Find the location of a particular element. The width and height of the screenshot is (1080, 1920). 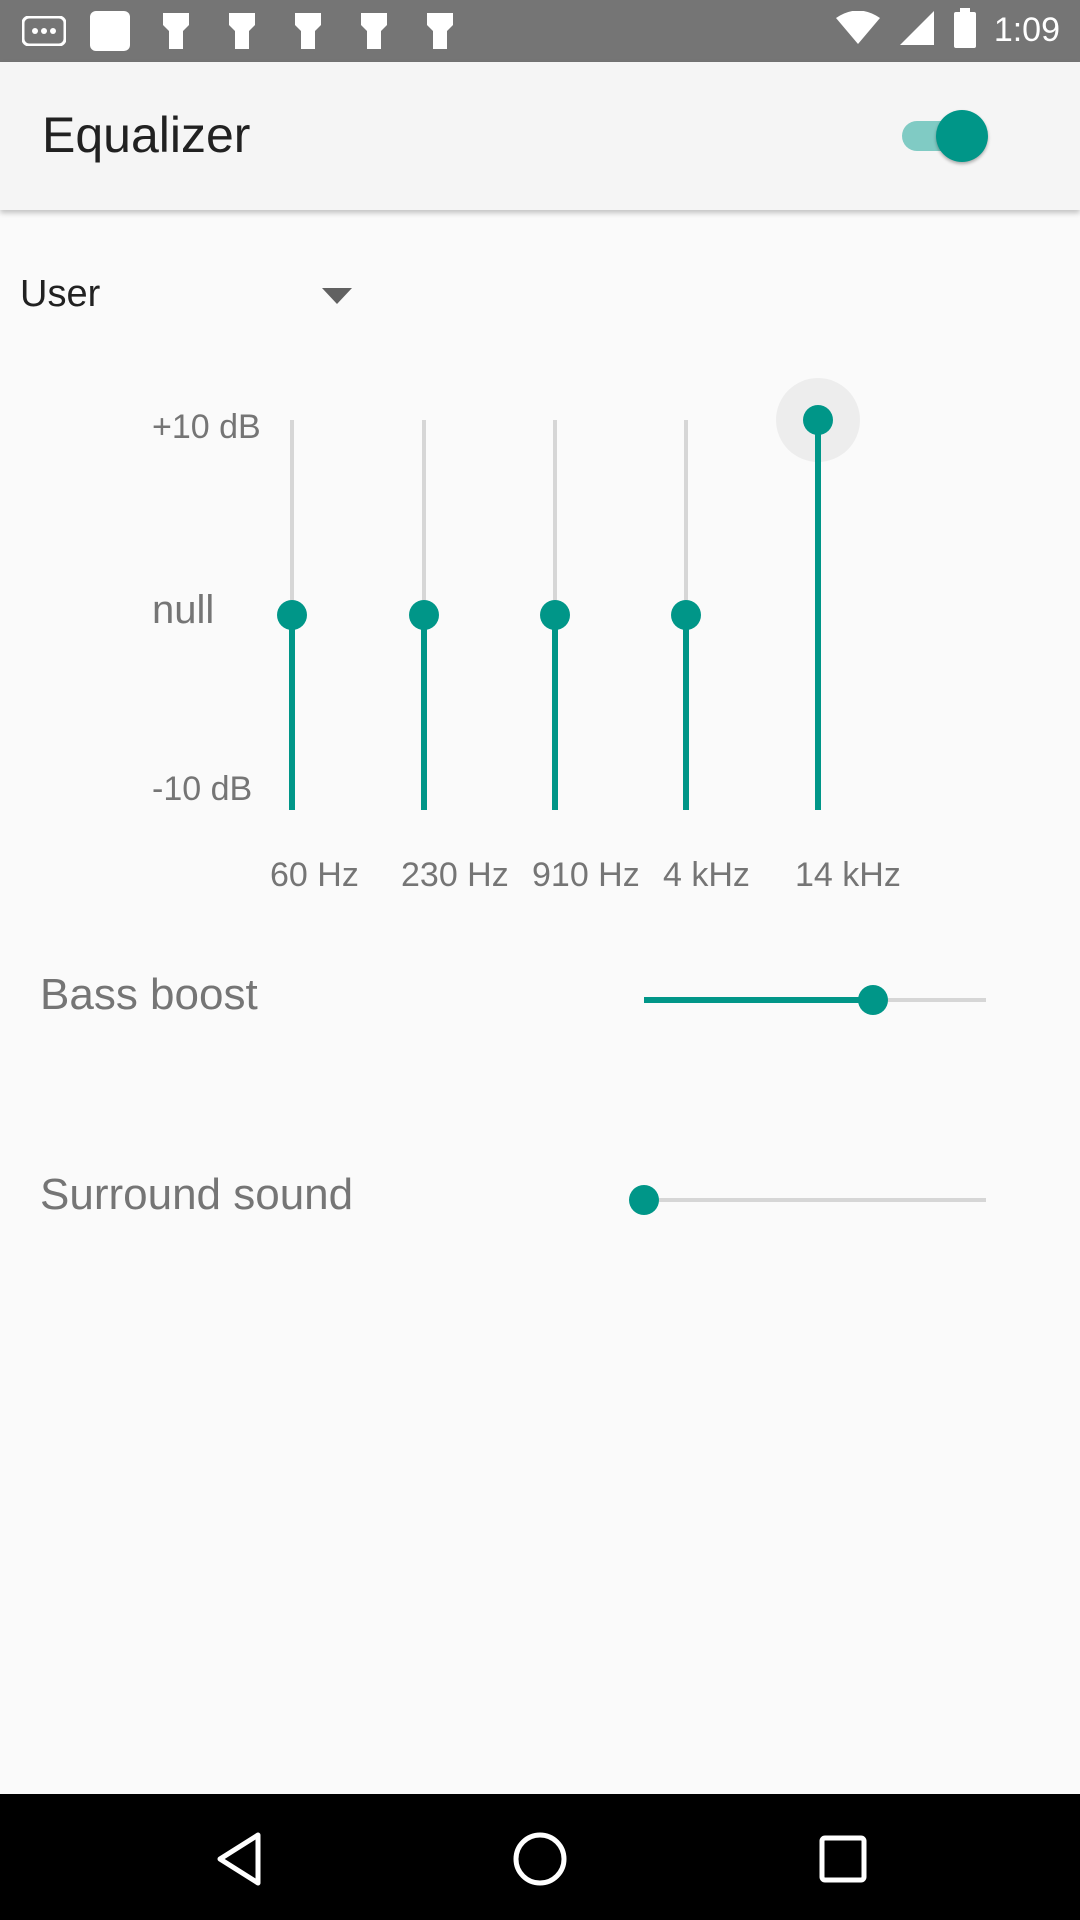

slider-fill is located at coordinates (759, 1000).